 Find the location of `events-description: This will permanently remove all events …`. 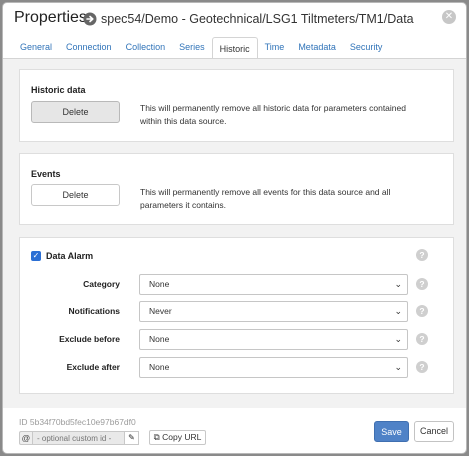

events-description: This will permanently remove all events … is located at coordinates (265, 198).